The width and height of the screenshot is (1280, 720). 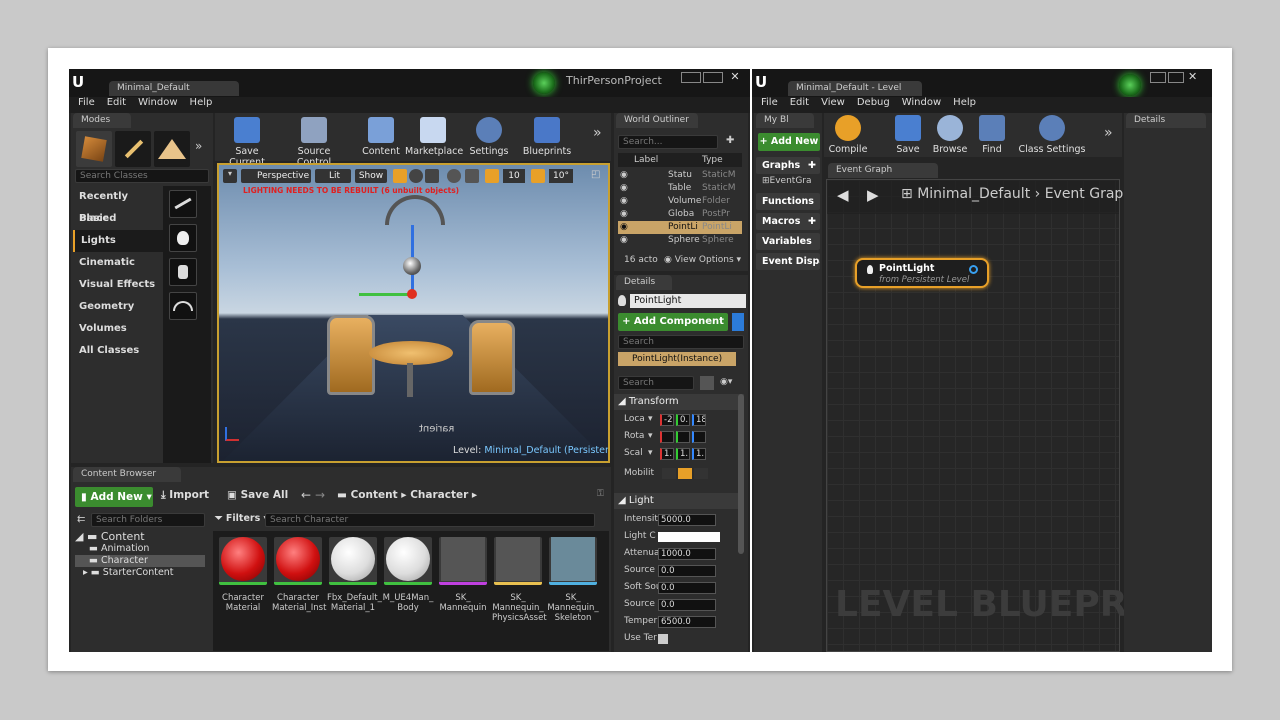 What do you see at coordinates (243, 574) in the screenshot?
I see `asset-tile: Character Material` at bounding box center [243, 574].